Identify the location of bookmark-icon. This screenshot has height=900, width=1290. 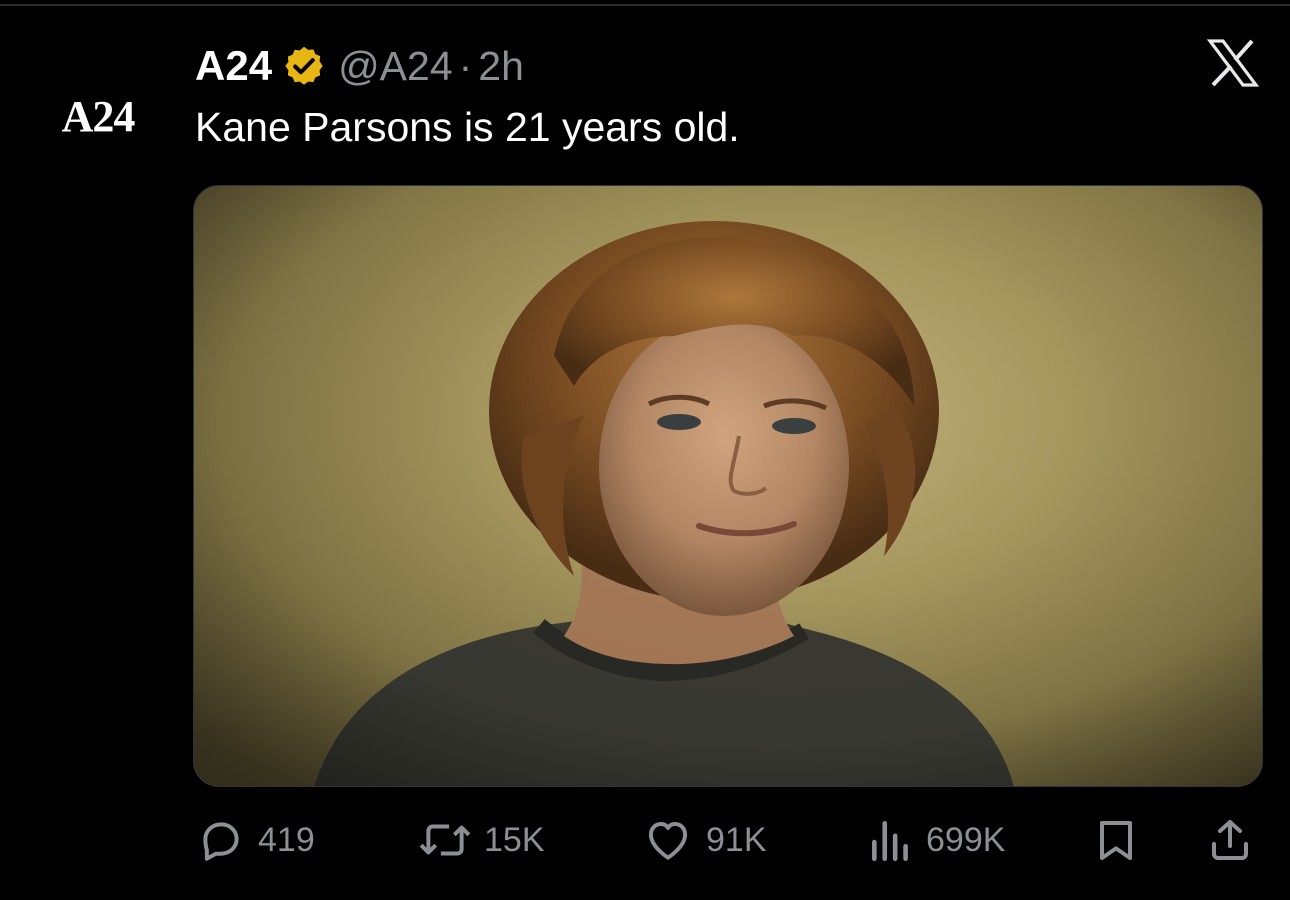
(1116, 840).